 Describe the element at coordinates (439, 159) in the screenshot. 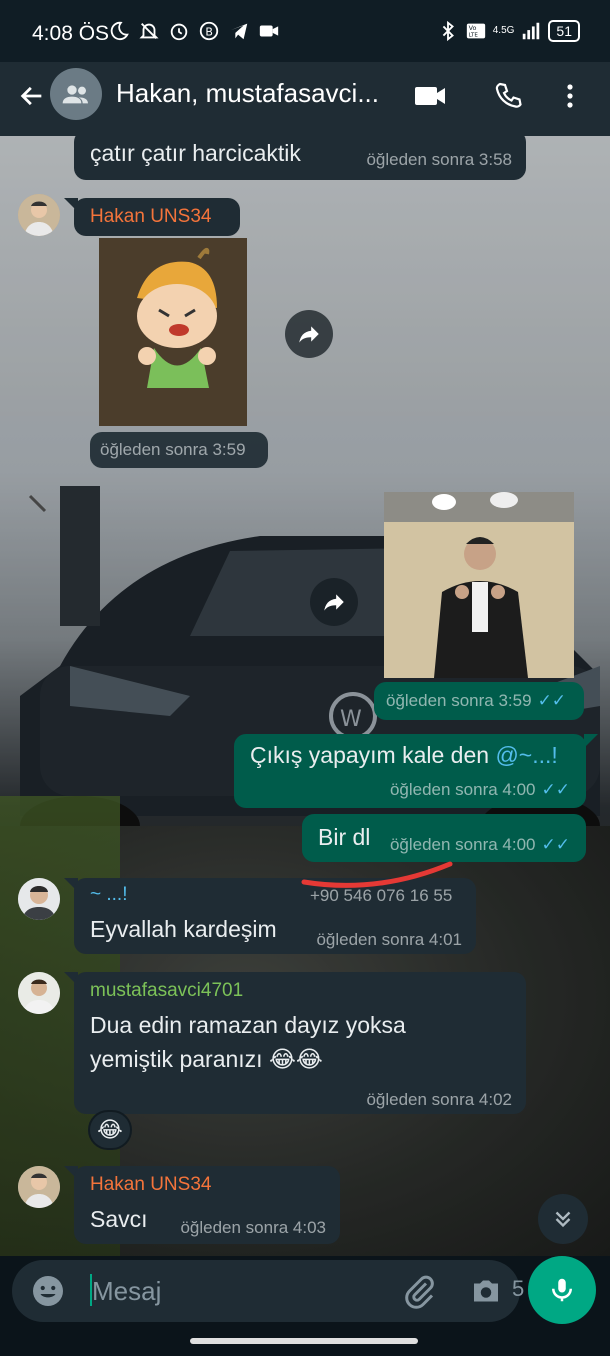

I see `message-time: öğleden sonra 3:58` at that location.